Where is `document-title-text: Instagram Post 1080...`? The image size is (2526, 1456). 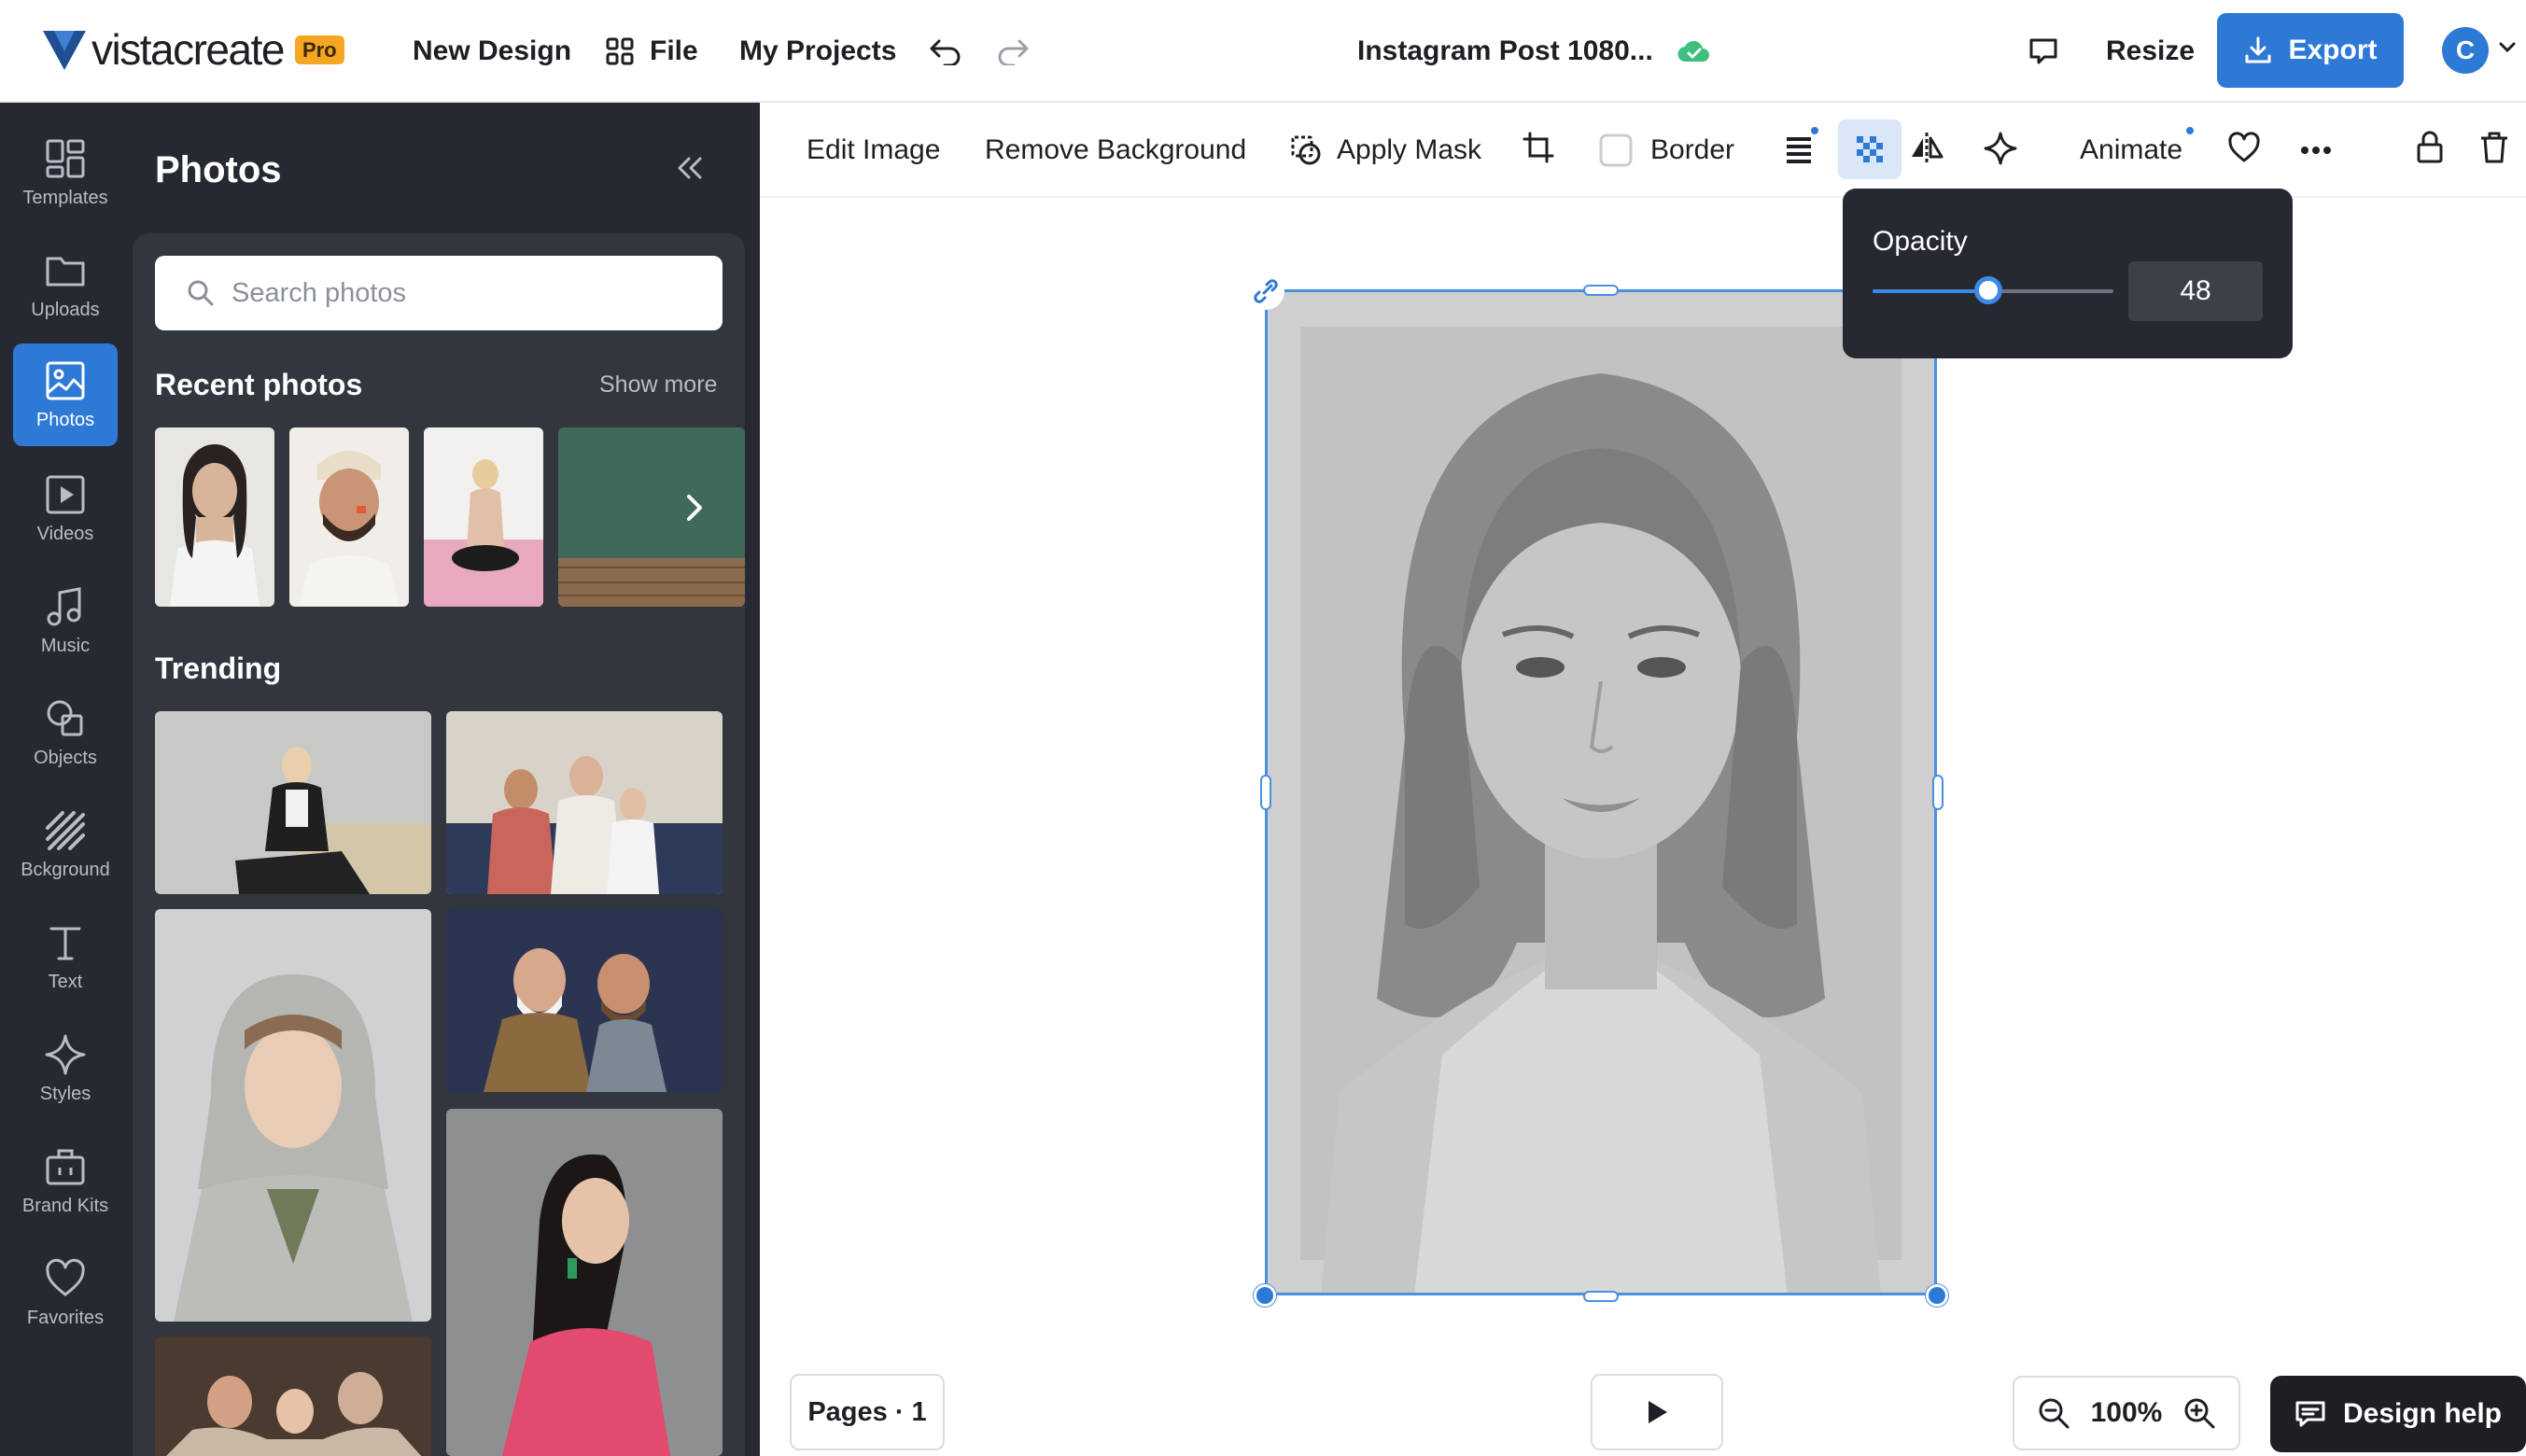 document-title-text: Instagram Post 1080... is located at coordinates (1505, 50).